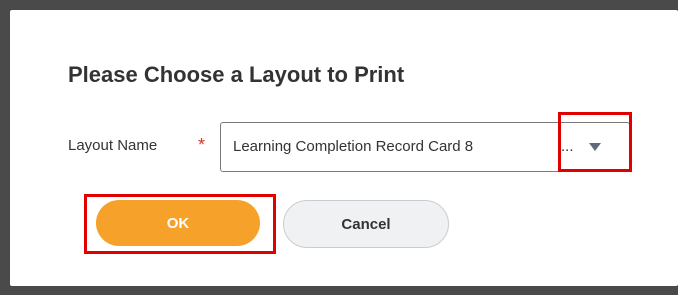  What do you see at coordinates (353, 146) in the screenshot?
I see `layout-name-value: Learning Completion Record Card 8` at bounding box center [353, 146].